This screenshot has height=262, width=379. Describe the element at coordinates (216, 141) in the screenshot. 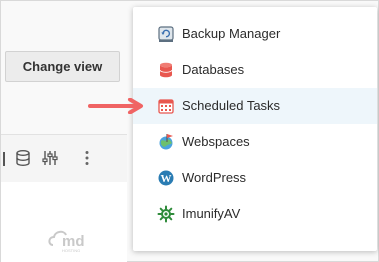

I see `menu-item-label: Webspaces` at that location.